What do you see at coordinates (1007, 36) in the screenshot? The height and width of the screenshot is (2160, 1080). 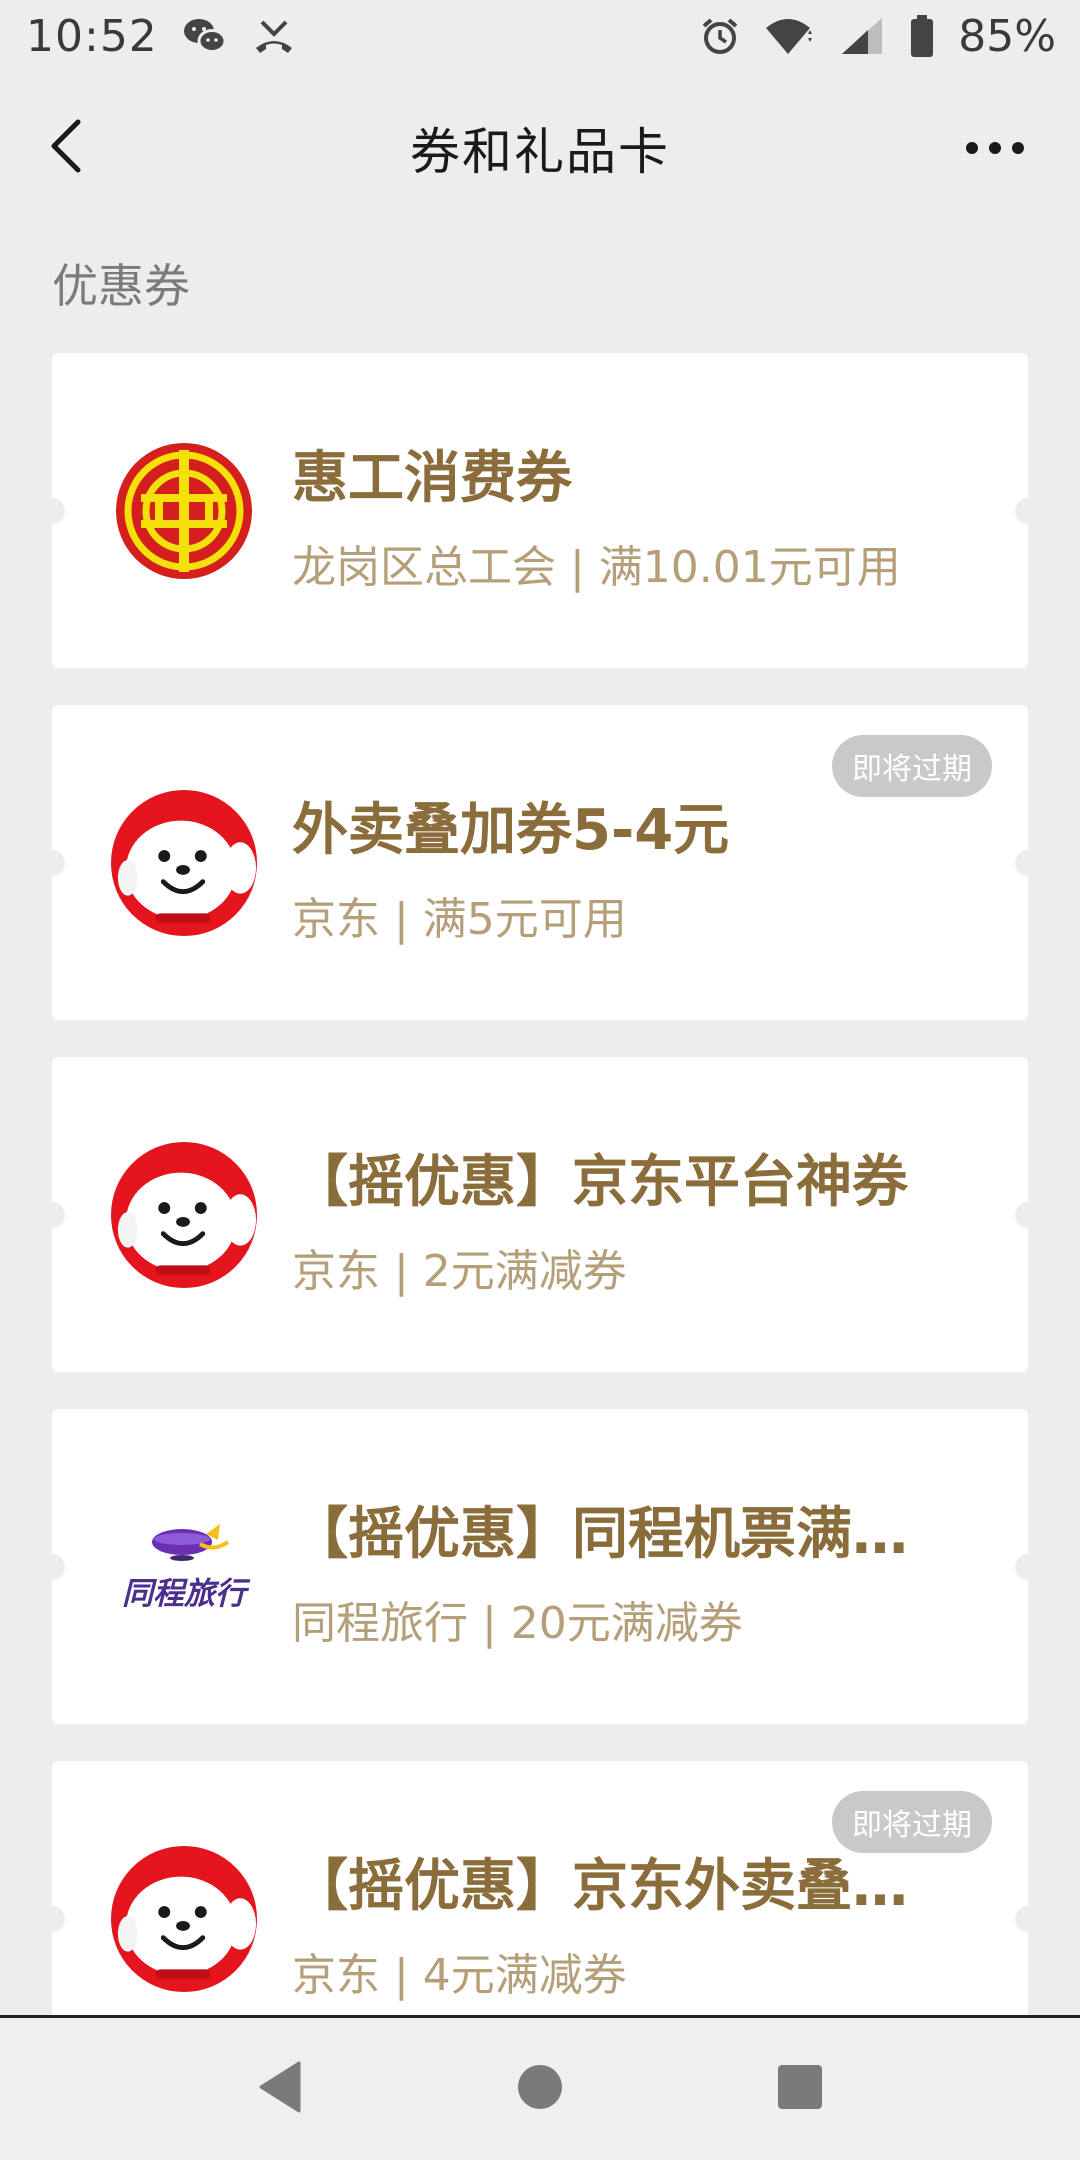 I see `battery-percent: 85%` at bounding box center [1007, 36].